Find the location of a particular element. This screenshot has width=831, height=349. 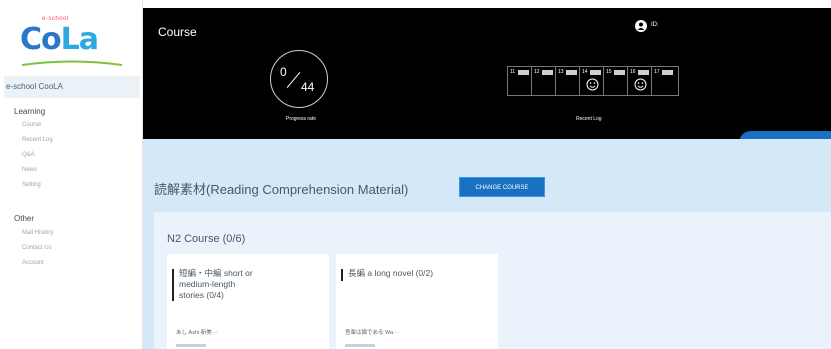

card-title: 長編 a long novel (0/2) is located at coordinates (391, 273).